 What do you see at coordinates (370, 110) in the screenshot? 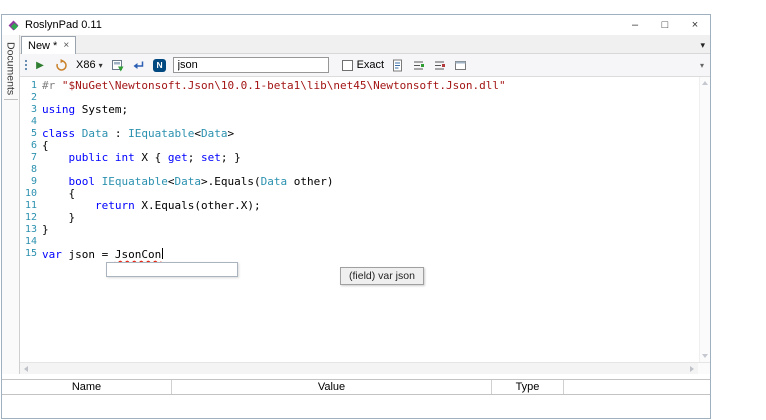
I see `code-line: using System;` at bounding box center [370, 110].